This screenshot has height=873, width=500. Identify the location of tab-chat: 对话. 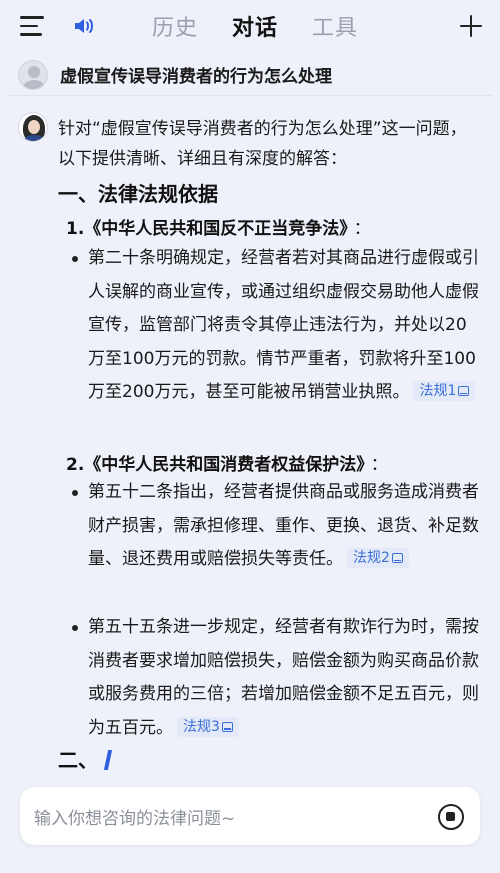
(255, 26).